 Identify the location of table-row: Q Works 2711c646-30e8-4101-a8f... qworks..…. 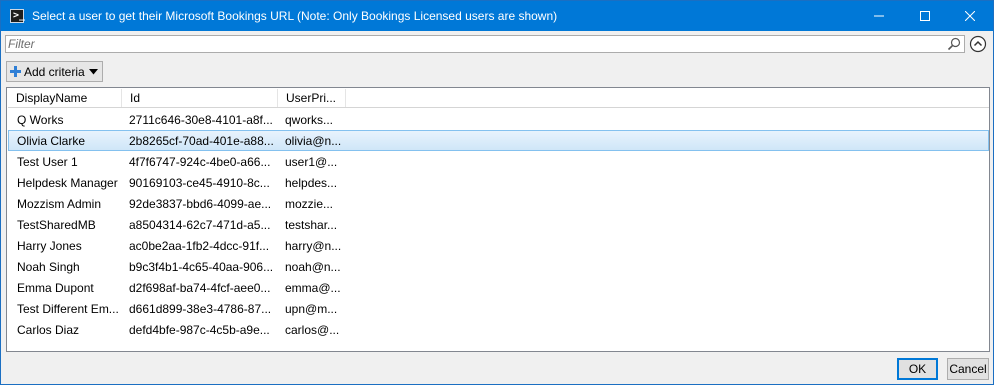
(498, 119).